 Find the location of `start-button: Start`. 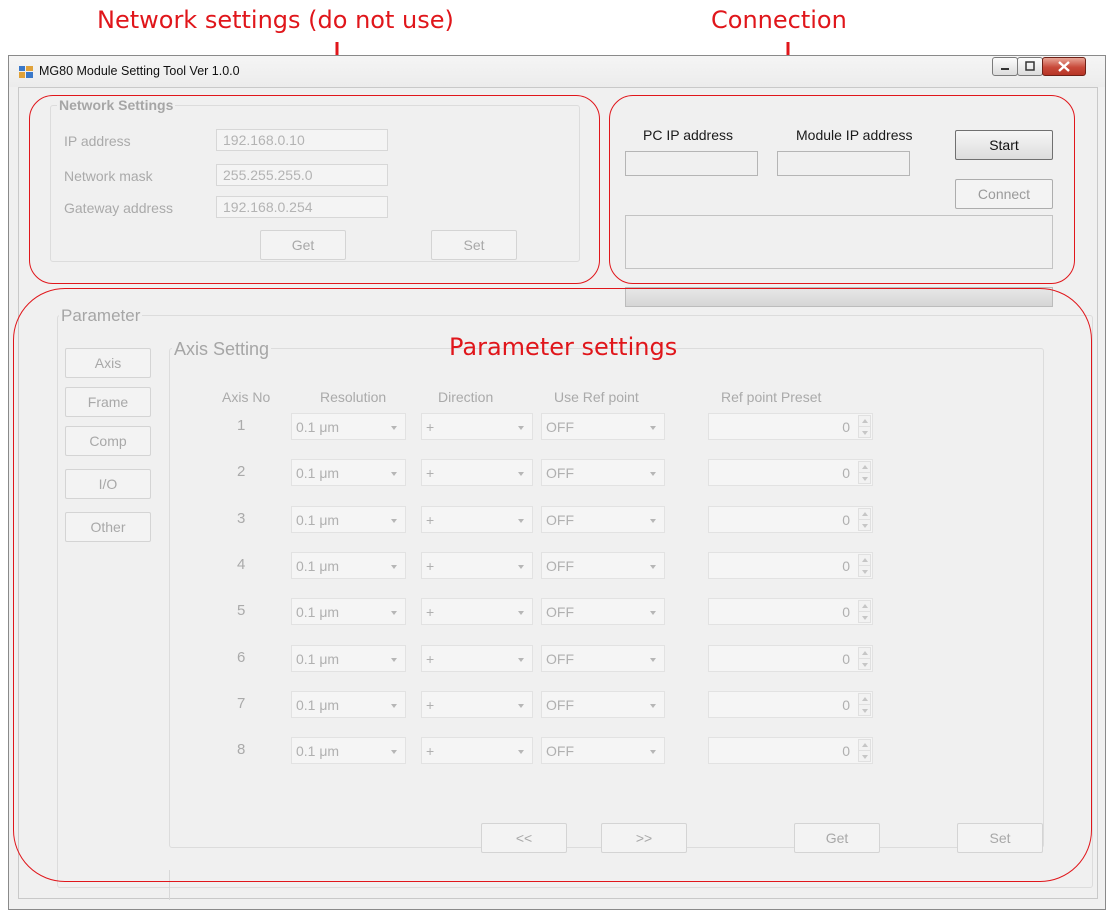

start-button: Start is located at coordinates (1004, 145).